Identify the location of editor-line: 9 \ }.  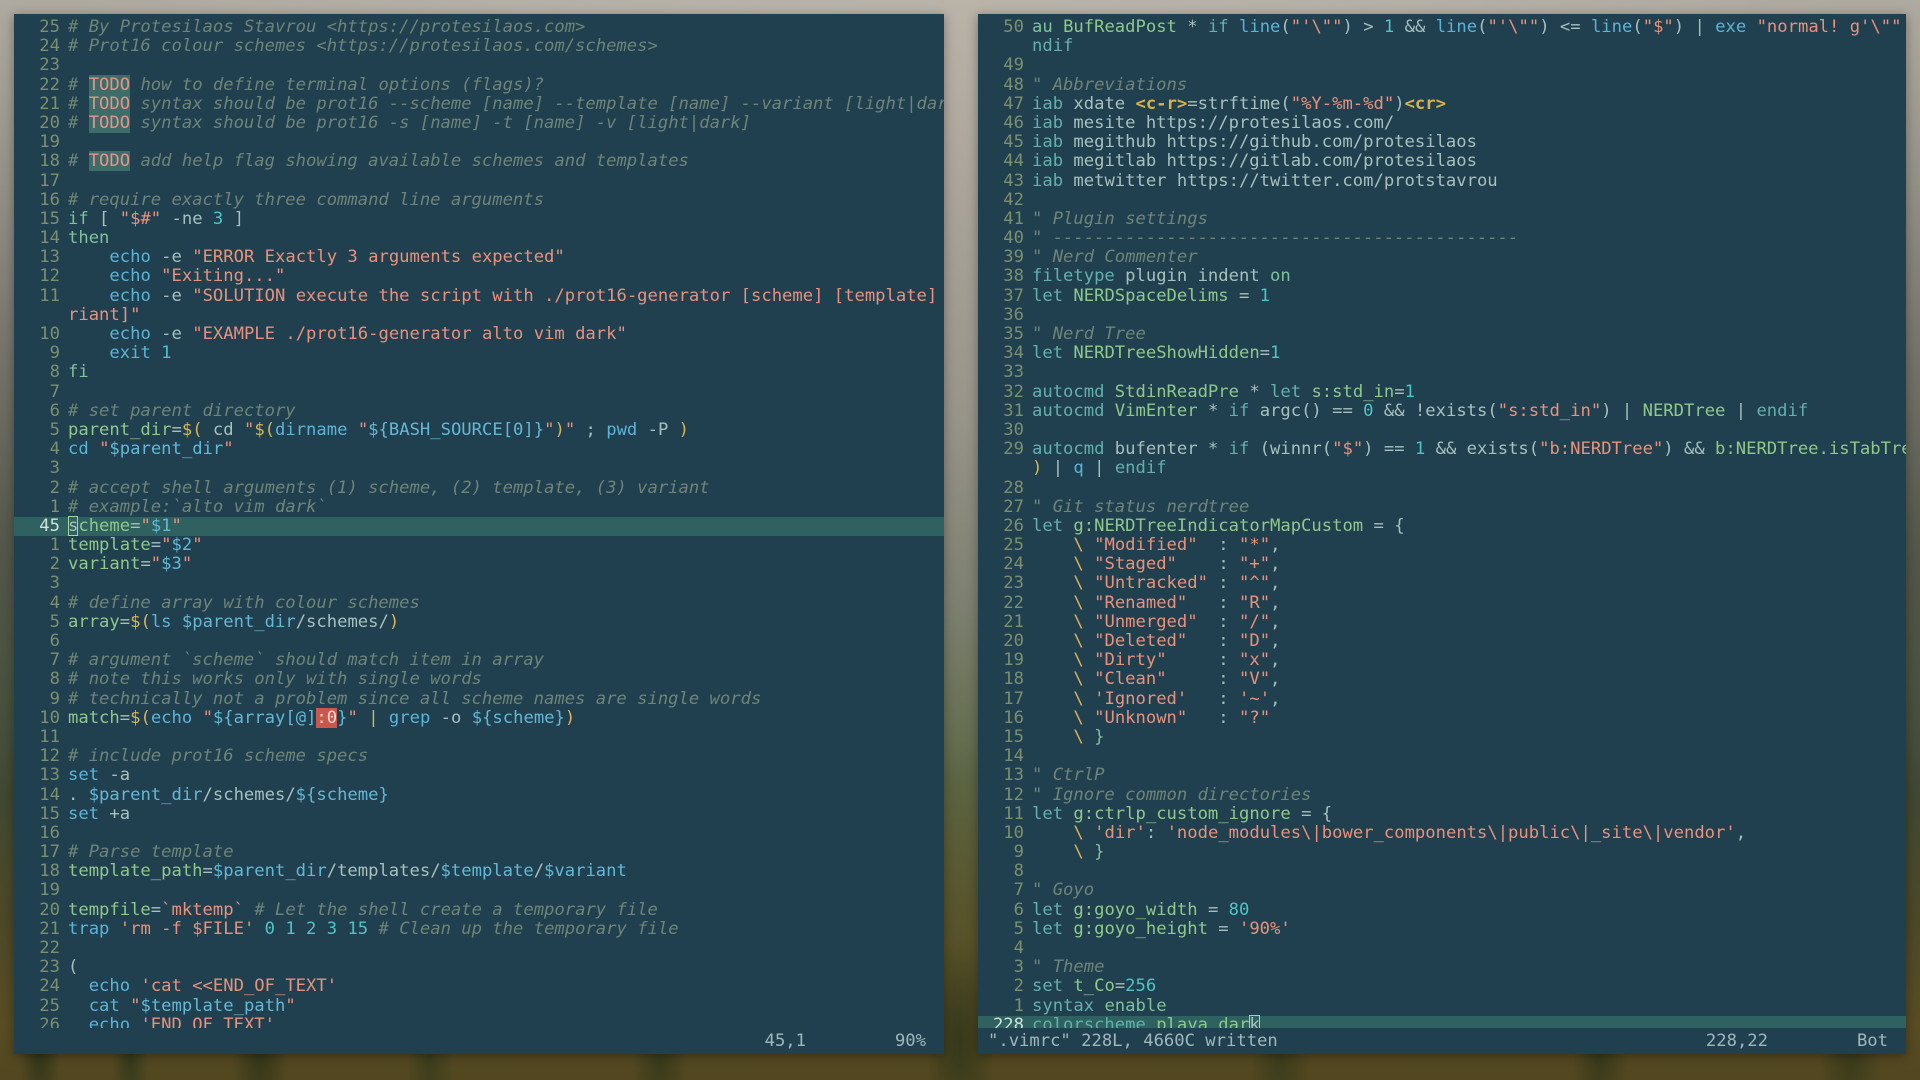
(1442, 852).